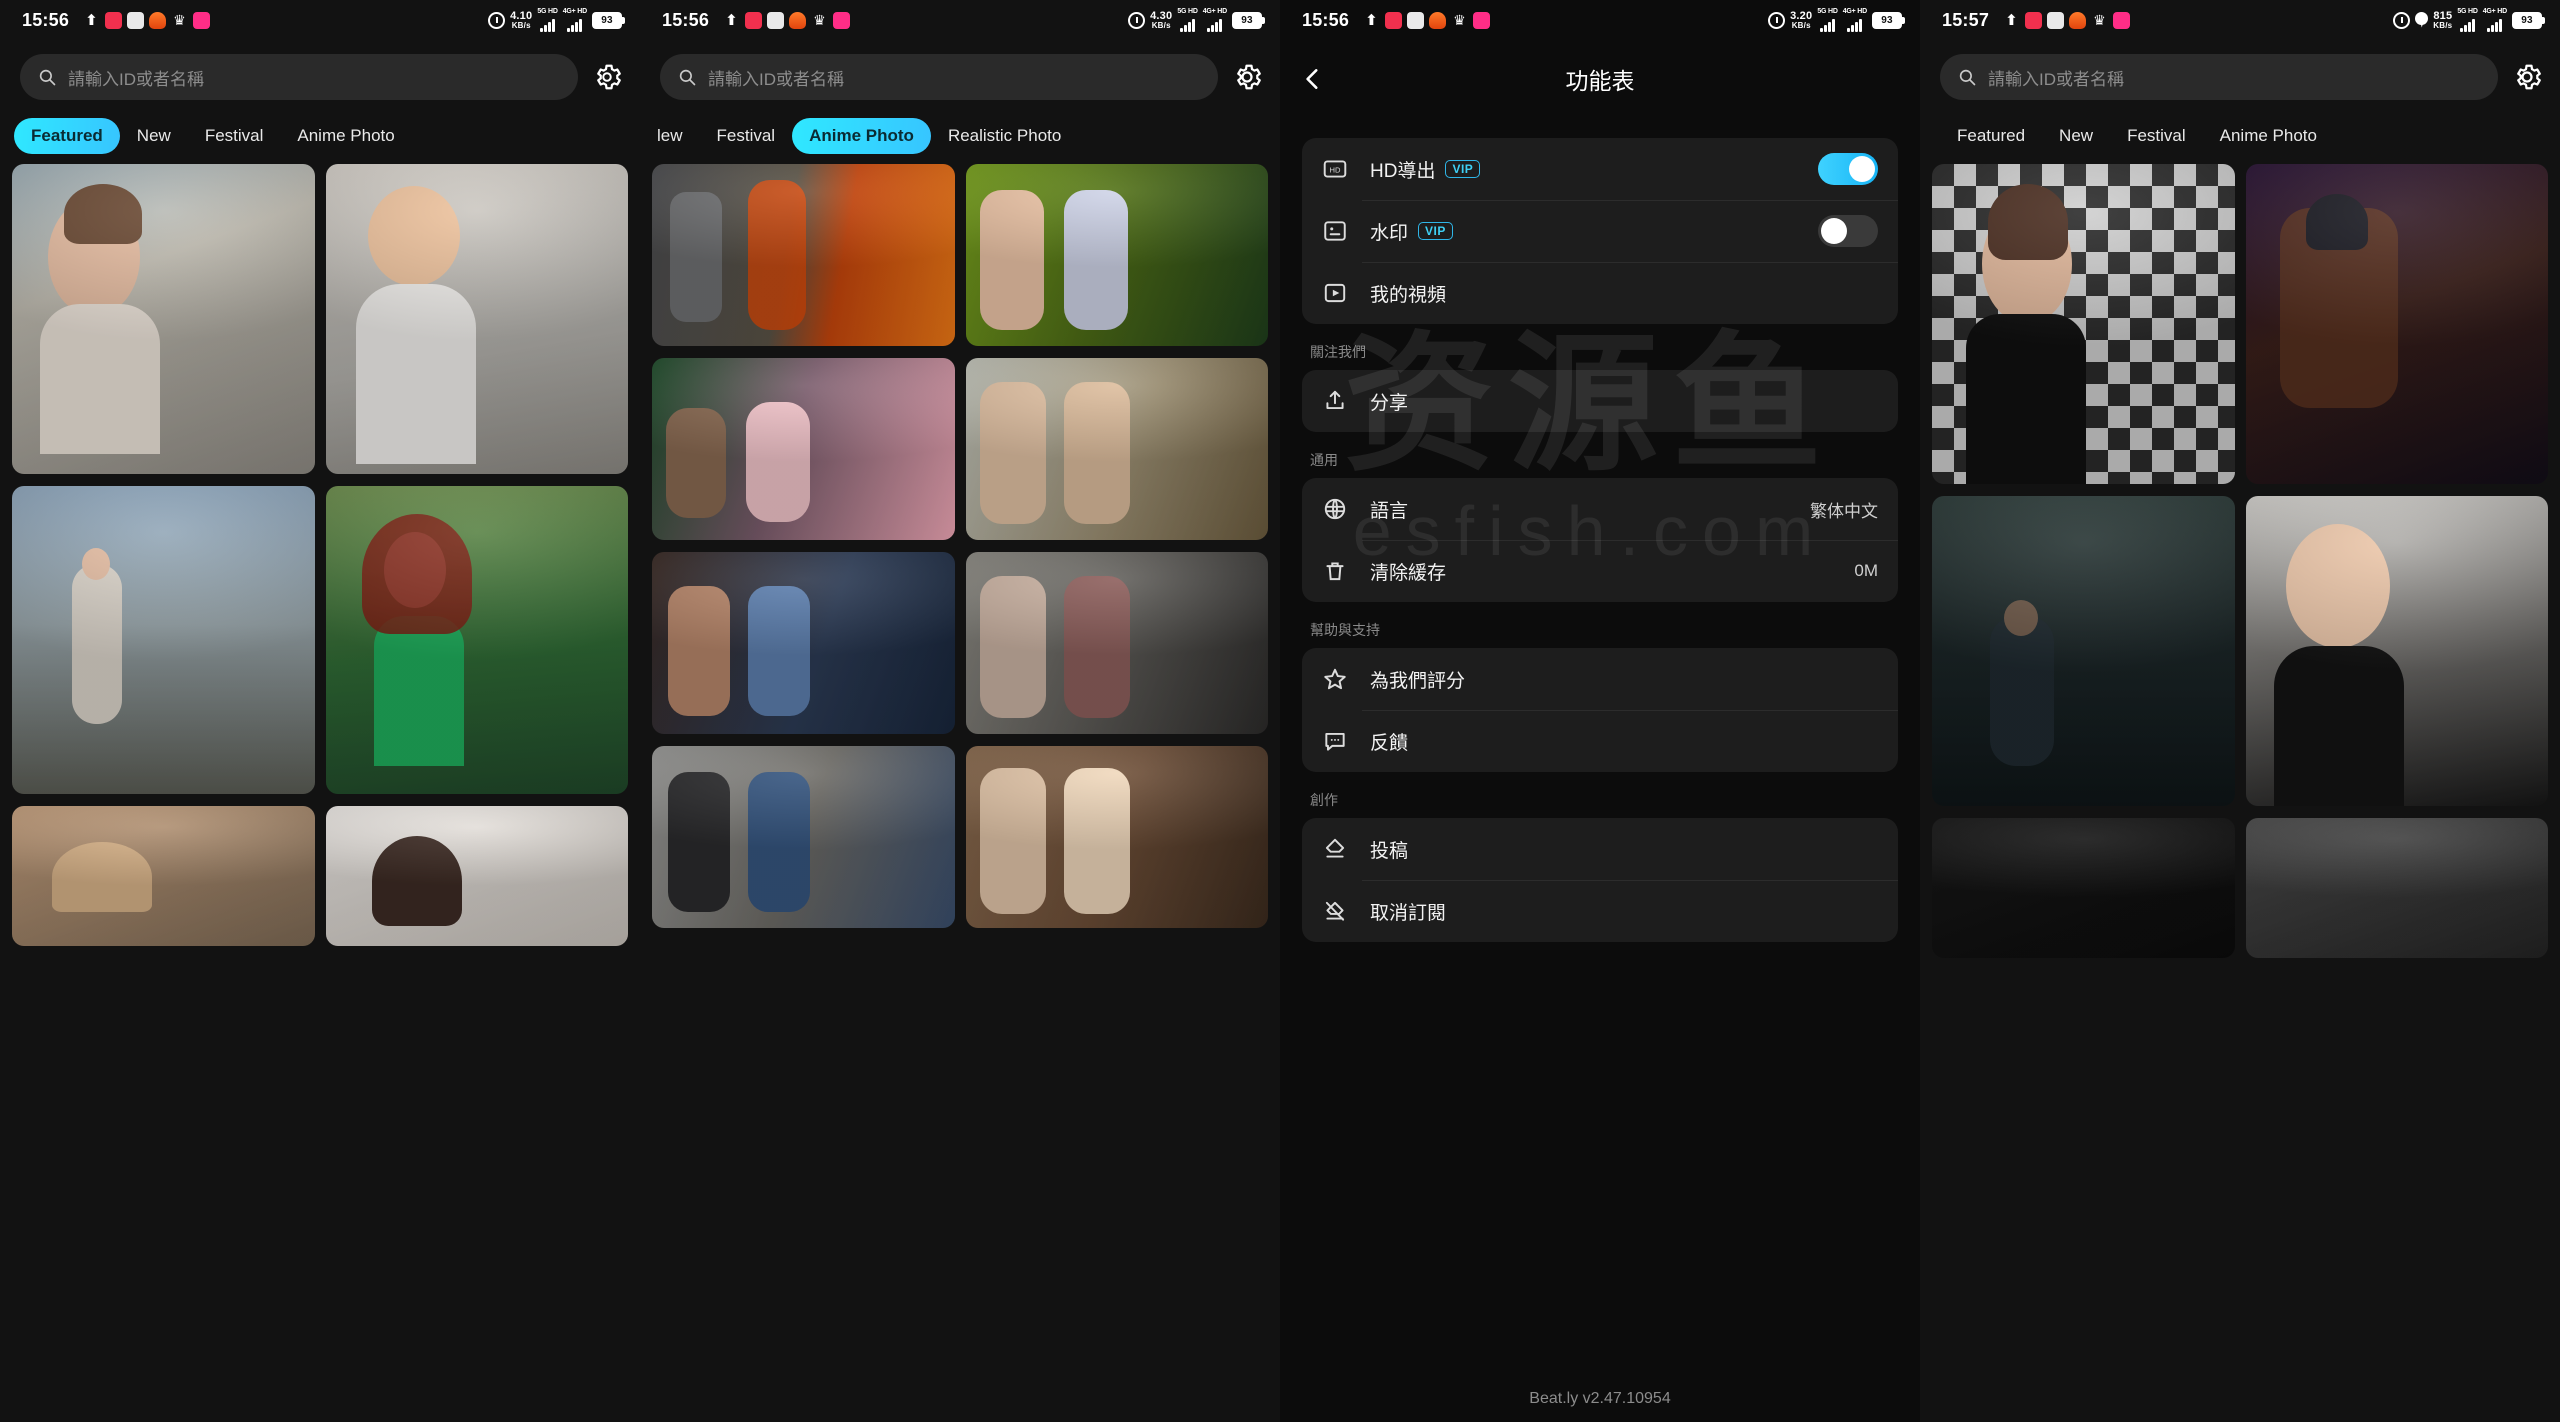 The width and height of the screenshot is (2560, 1422). What do you see at coordinates (1844, 511) in the screenshot?
I see `language-value: 繁体中文` at bounding box center [1844, 511].